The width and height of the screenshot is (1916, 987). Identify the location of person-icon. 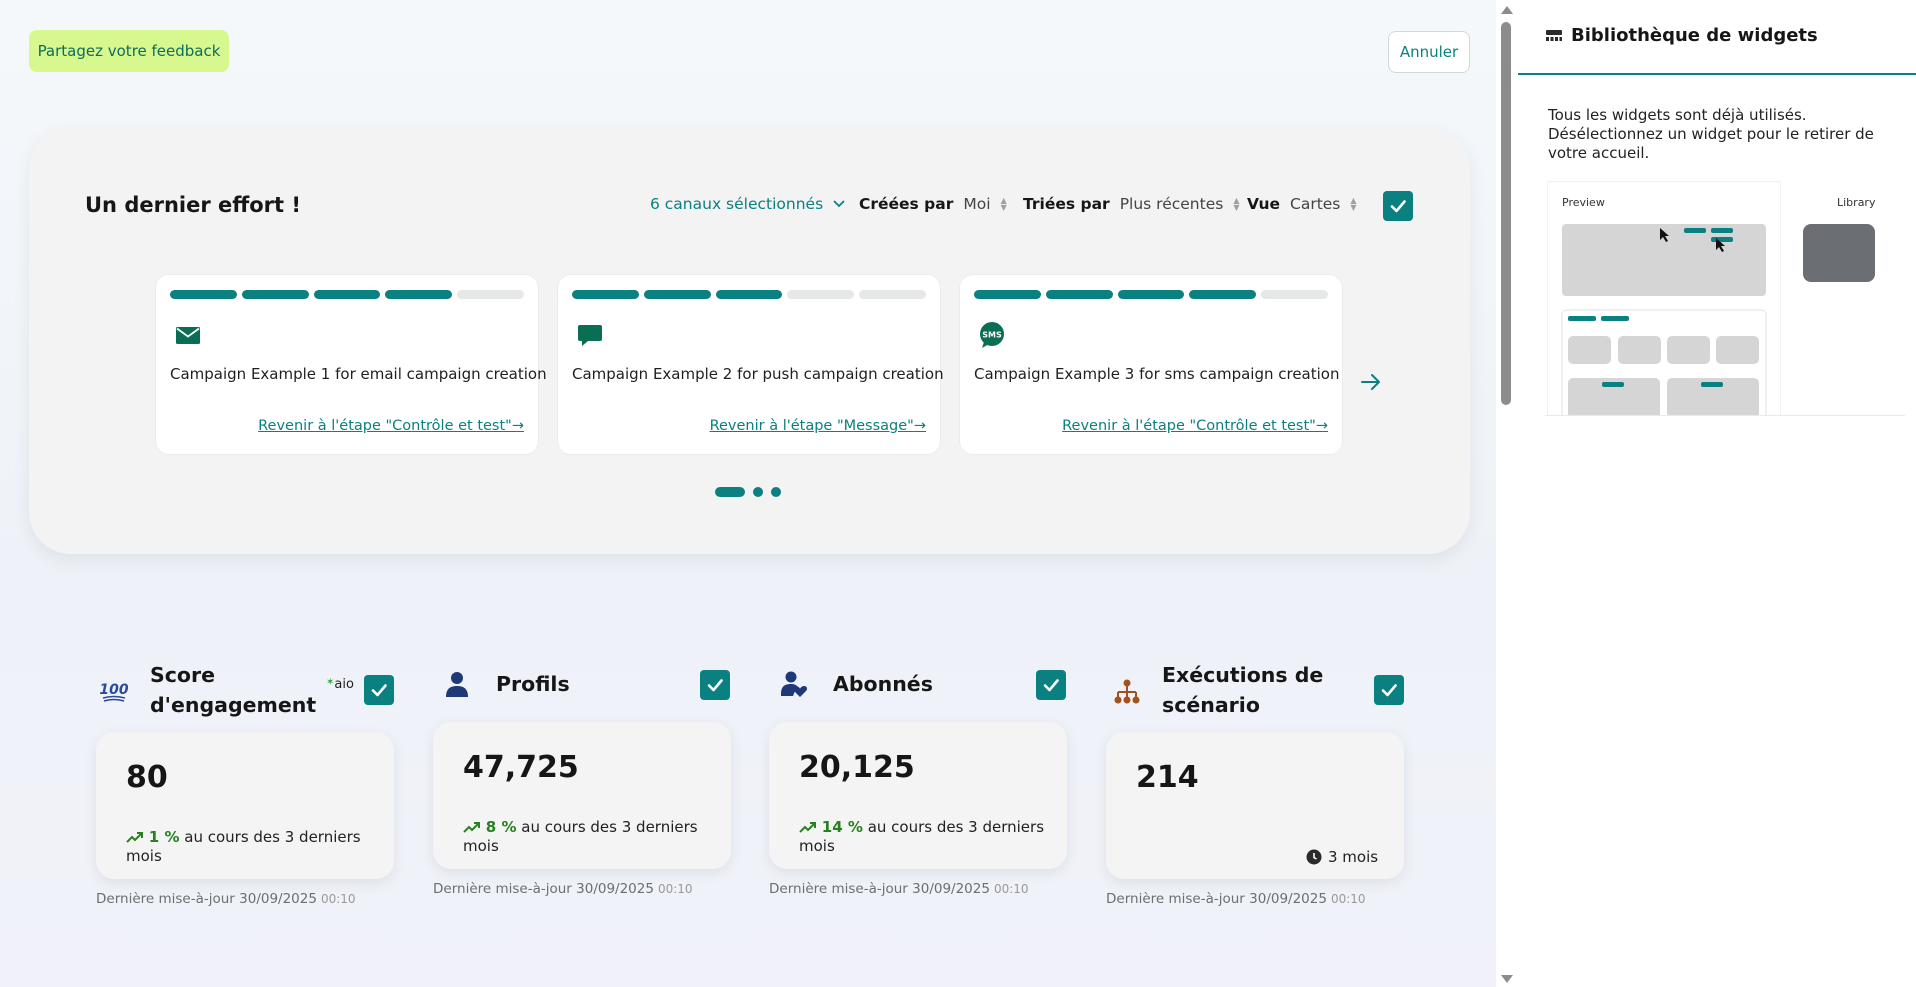
(457, 684).